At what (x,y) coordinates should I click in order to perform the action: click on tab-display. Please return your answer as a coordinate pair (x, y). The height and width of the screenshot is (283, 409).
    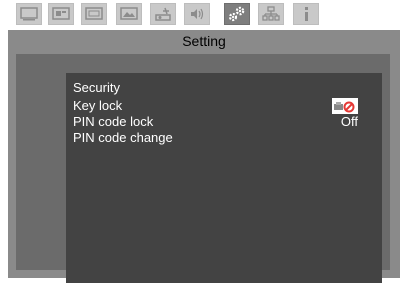
    Looking at the image, I should click on (29, 14).